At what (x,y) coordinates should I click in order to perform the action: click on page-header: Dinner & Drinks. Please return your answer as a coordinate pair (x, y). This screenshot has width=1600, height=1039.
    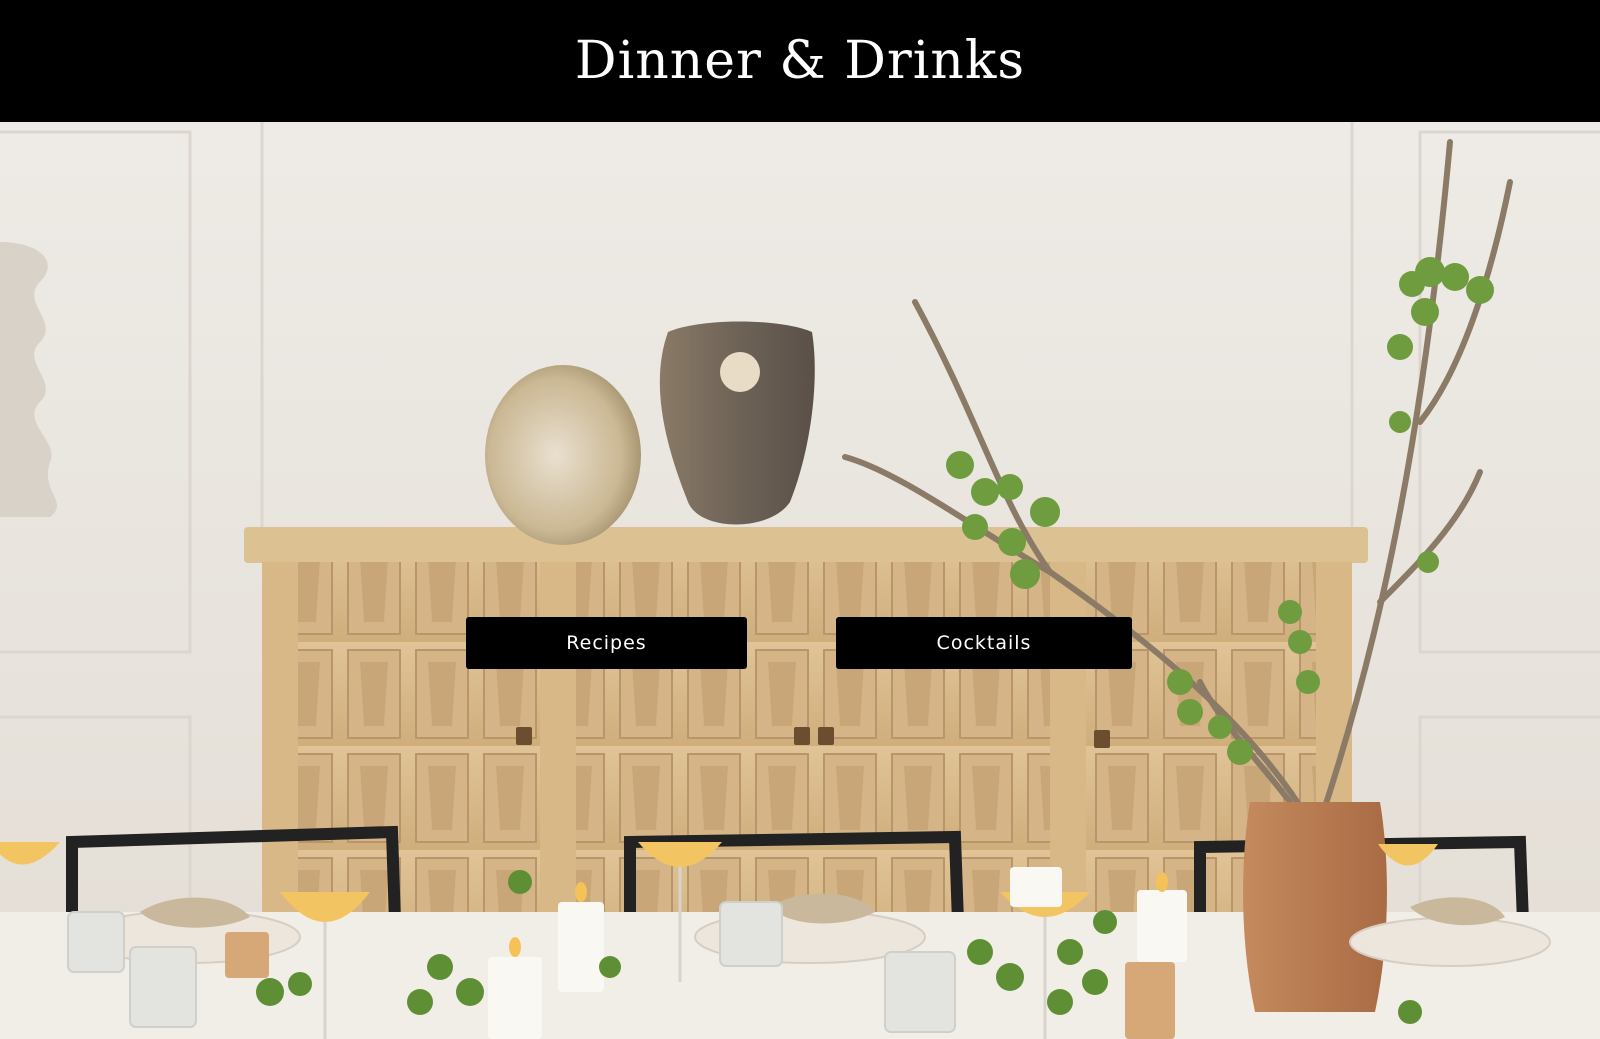
    Looking at the image, I should click on (800, 61).